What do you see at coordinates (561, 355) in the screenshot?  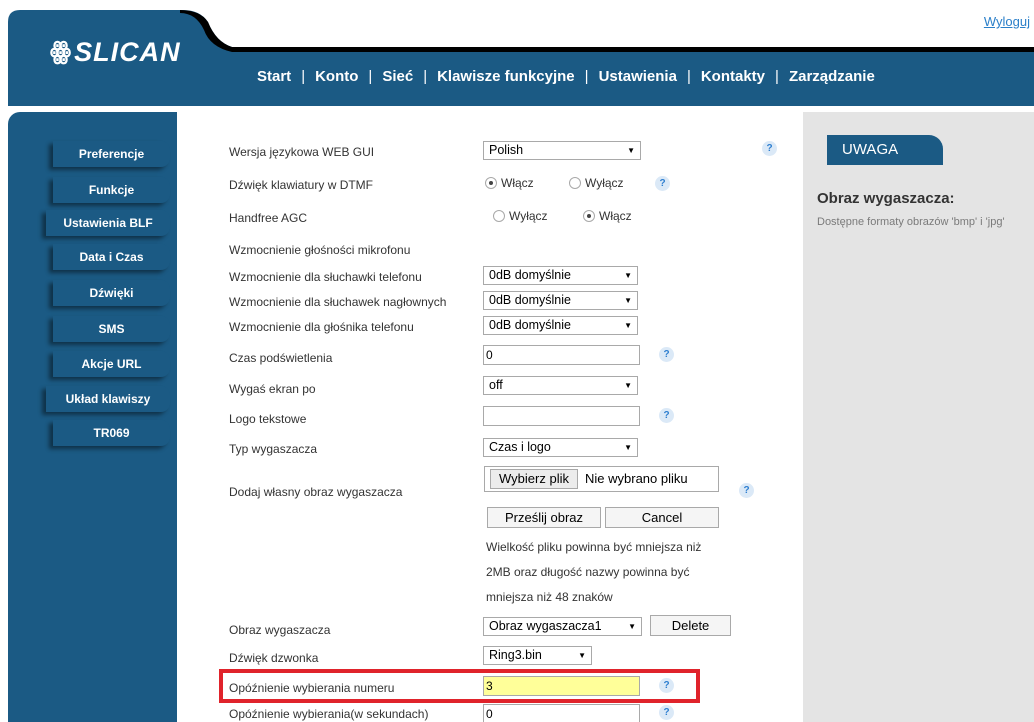 I see `backlight-input: 0` at bounding box center [561, 355].